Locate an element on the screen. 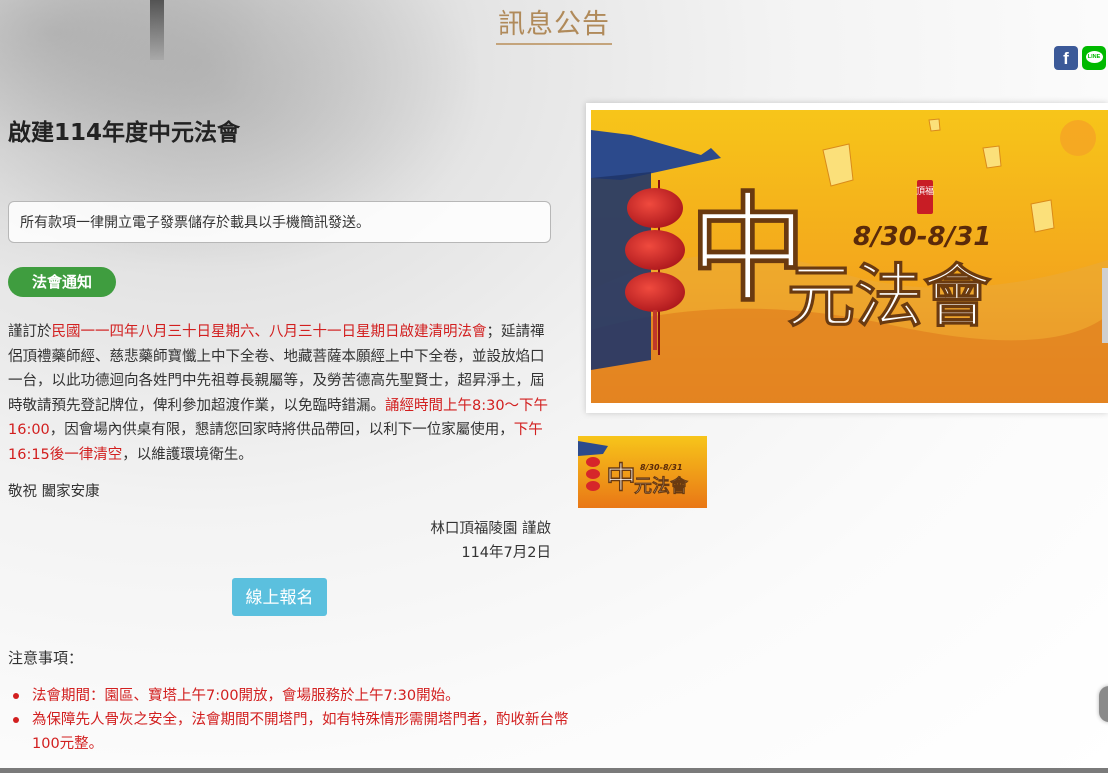 This screenshot has width=1108, height=773. seal-text: 頂福 is located at coordinates (925, 191).